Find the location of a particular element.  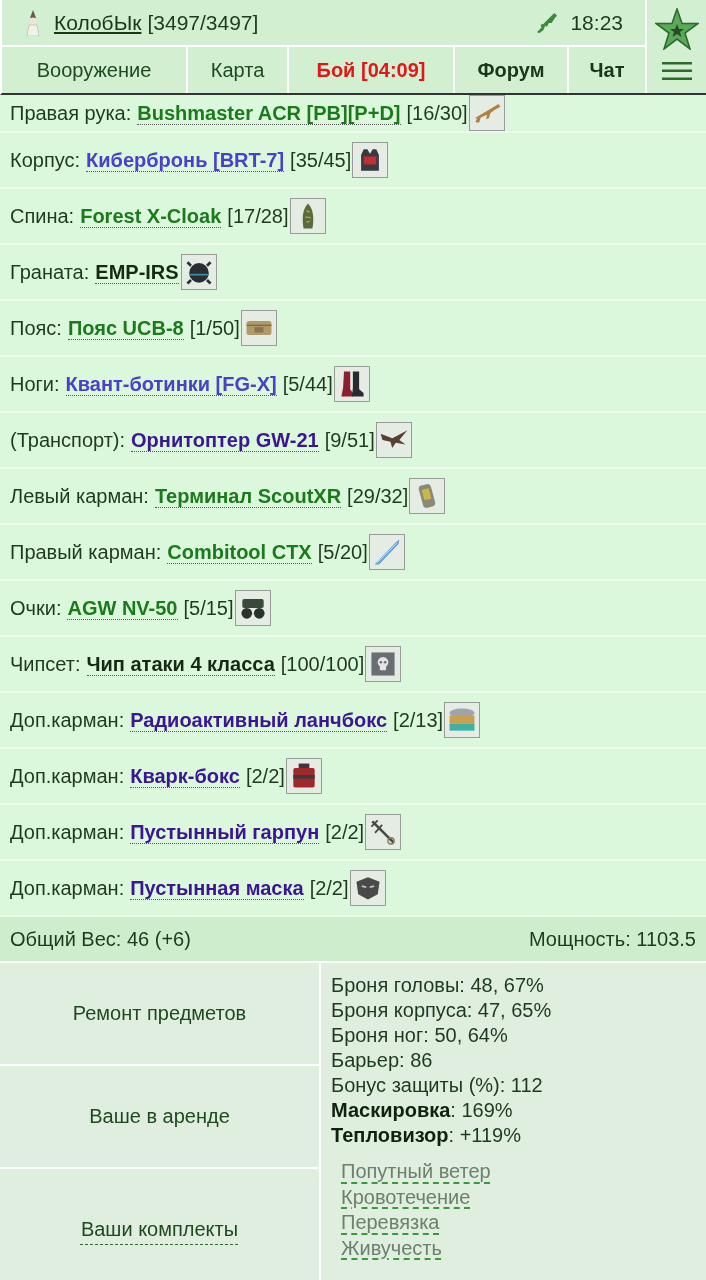

boots-icon is located at coordinates (351, 384).